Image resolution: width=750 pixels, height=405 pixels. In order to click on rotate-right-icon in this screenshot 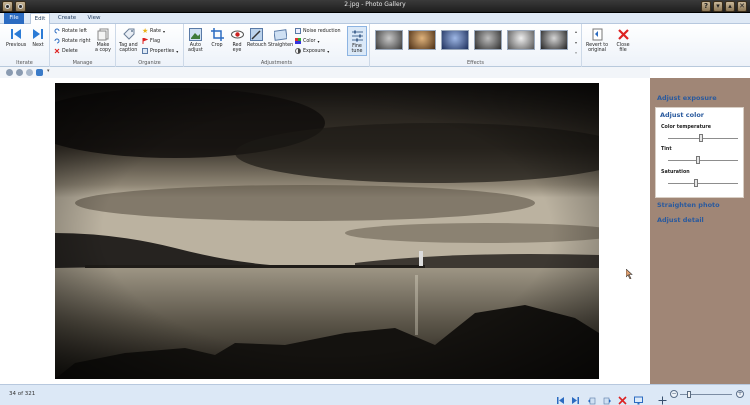, I will do `click(607, 397)`.